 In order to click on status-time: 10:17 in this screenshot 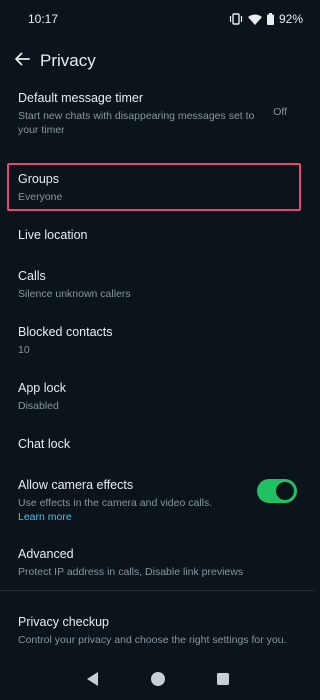, I will do `click(43, 19)`.